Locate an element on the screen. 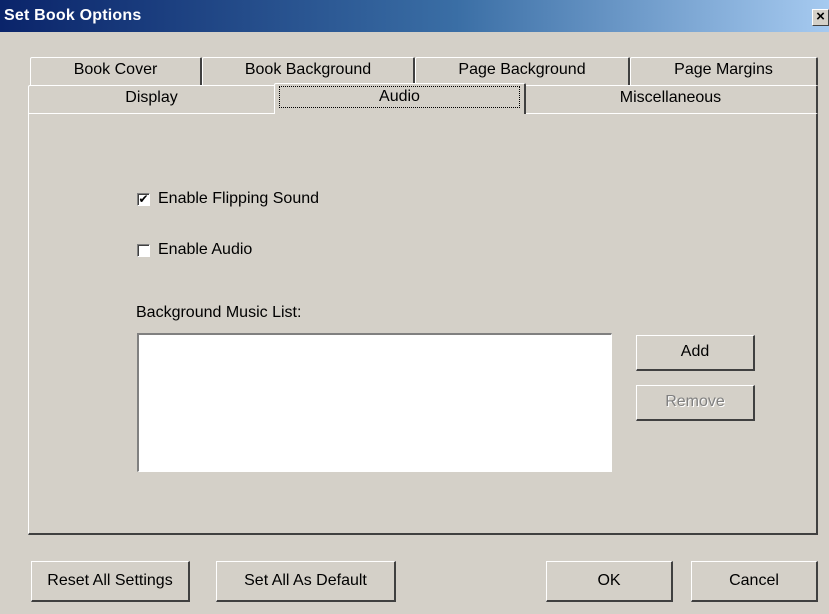  add-button-label: Add is located at coordinates (695, 351).